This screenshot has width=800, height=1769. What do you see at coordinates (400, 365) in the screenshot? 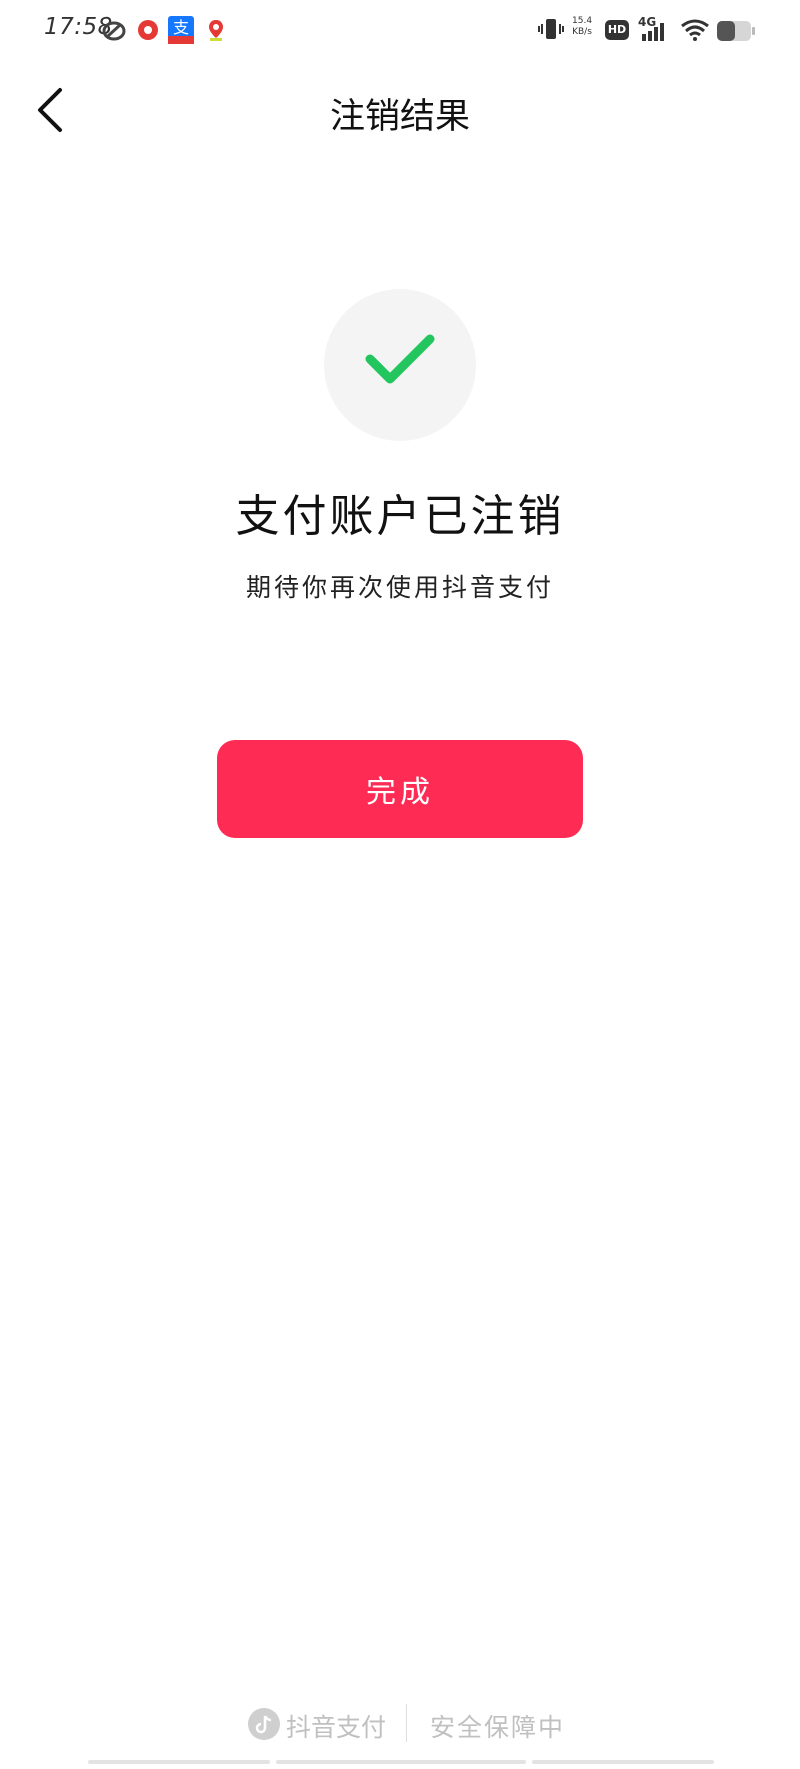
I see `success-badge` at bounding box center [400, 365].